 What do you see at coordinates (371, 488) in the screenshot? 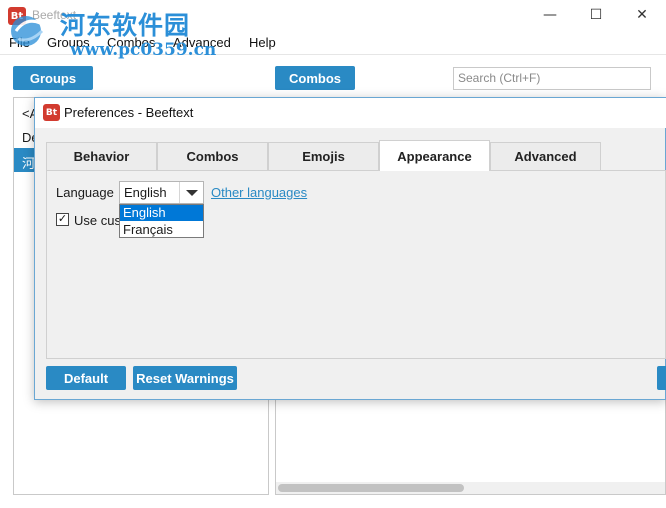
I see `scrollbar-thumb` at bounding box center [371, 488].